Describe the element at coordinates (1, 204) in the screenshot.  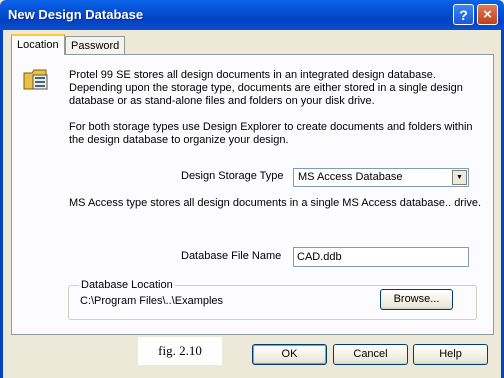
I see `window-frame-left` at that location.